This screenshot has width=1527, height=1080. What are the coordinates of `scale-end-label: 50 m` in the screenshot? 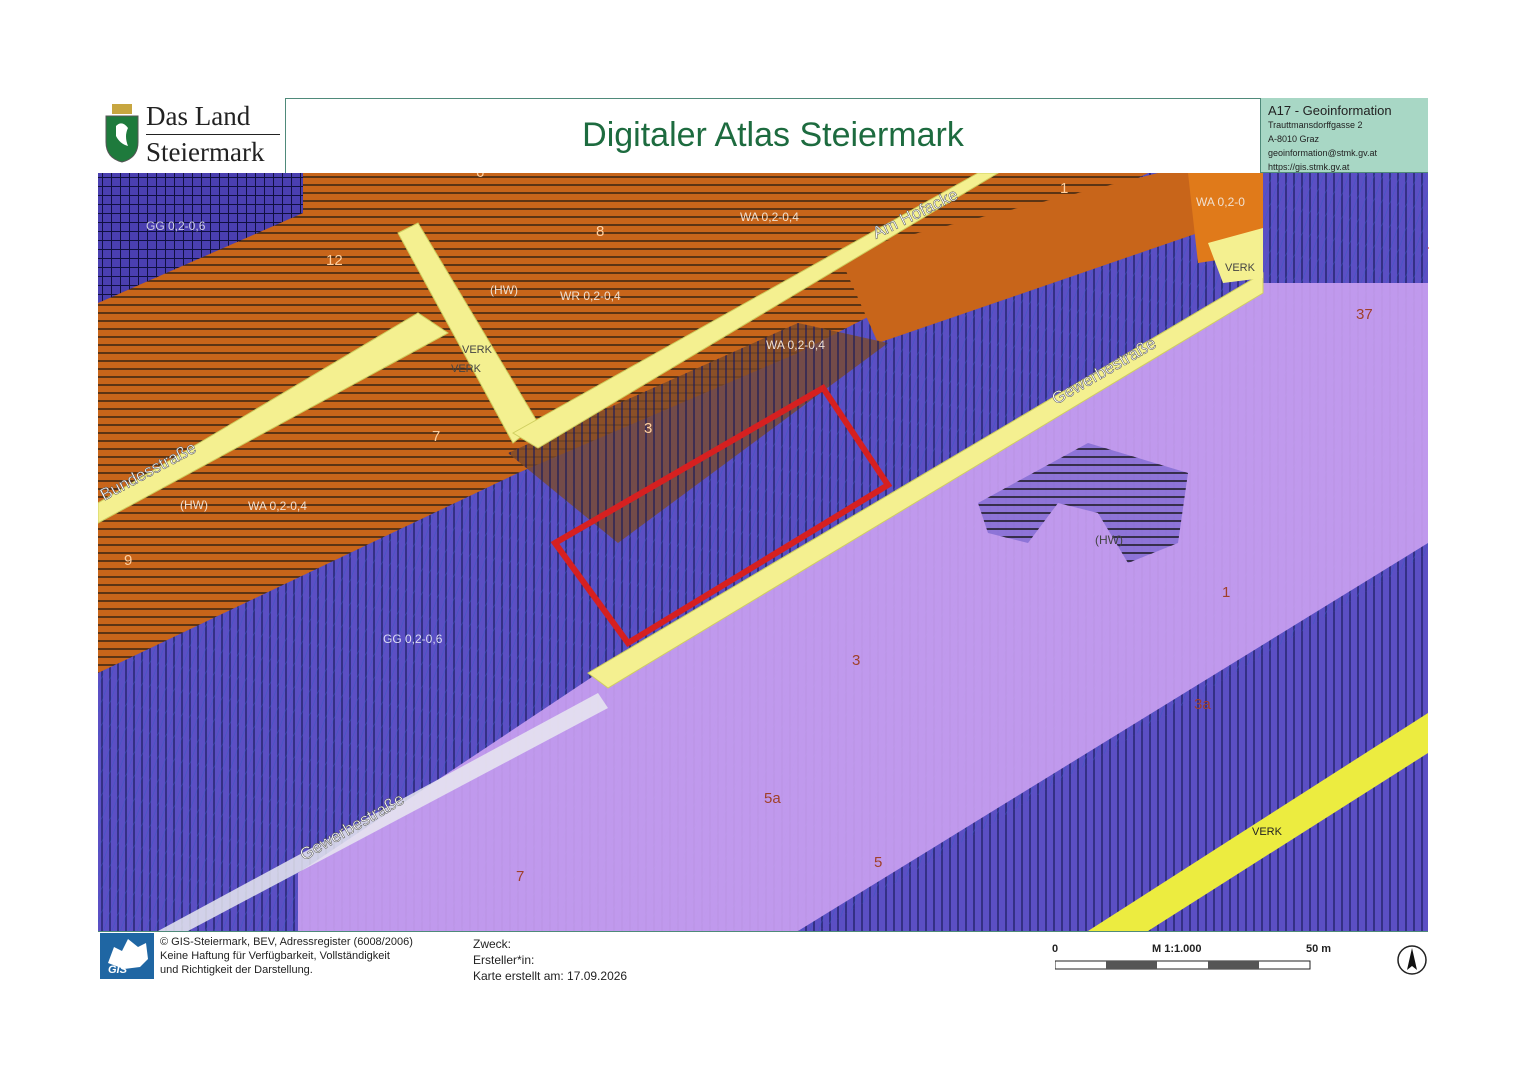 It's located at (1319, 949).